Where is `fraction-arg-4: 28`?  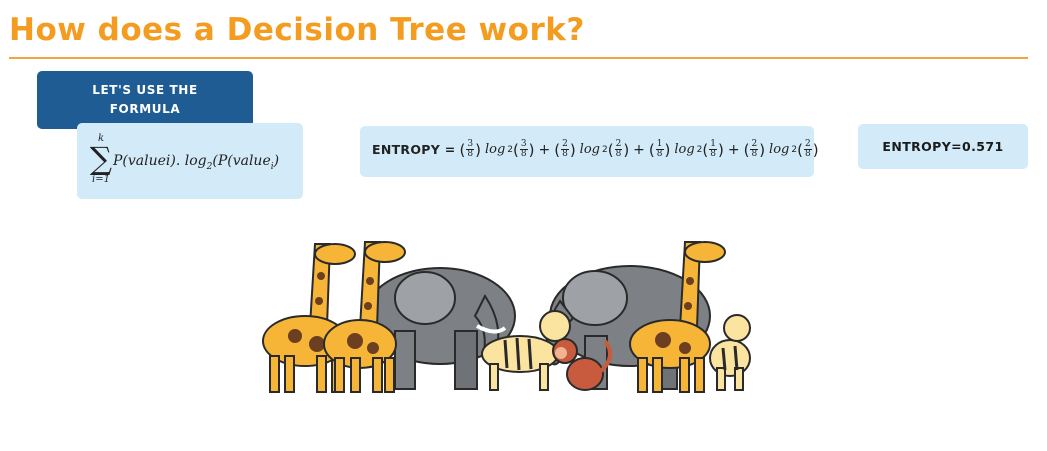
fraction-arg-4: 28 is located at coordinates (807, 149).